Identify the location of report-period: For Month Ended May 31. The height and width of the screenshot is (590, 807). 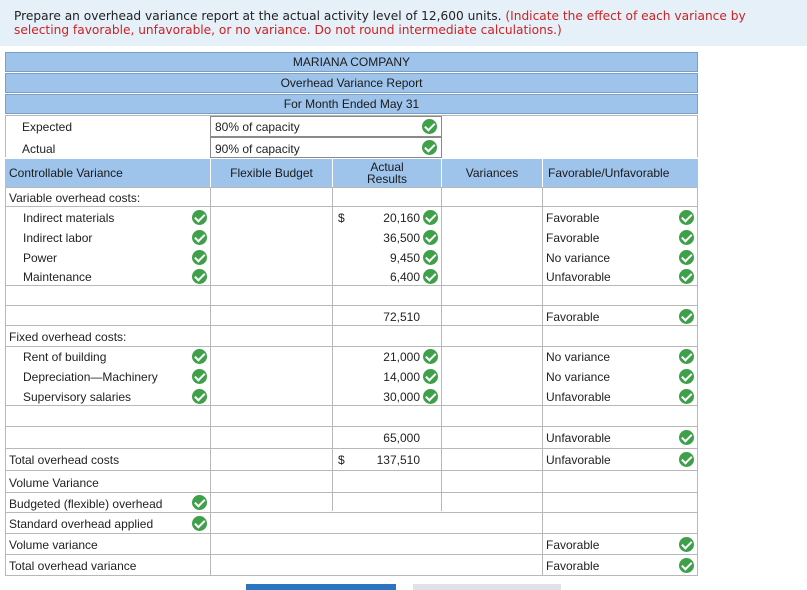
(351, 104).